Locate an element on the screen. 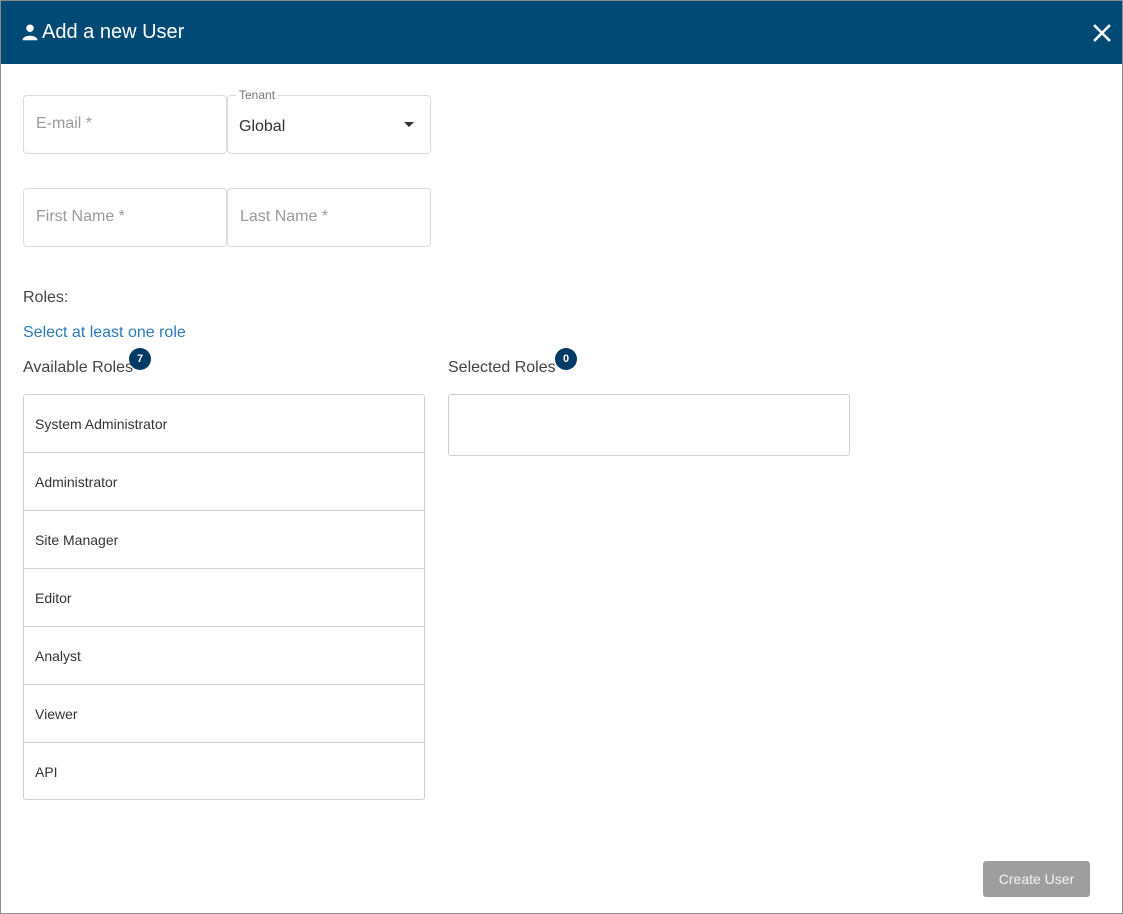 This screenshot has width=1123, height=914. last-name-placeholder: Last Name * is located at coordinates (284, 216).